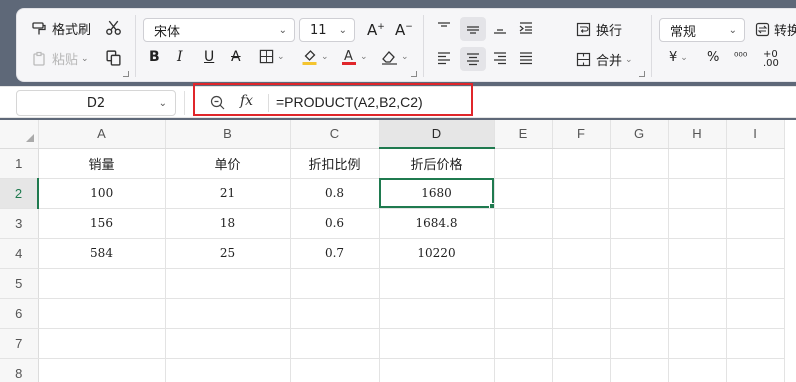  What do you see at coordinates (500, 28) in the screenshot?
I see `align-bottom-button` at bounding box center [500, 28].